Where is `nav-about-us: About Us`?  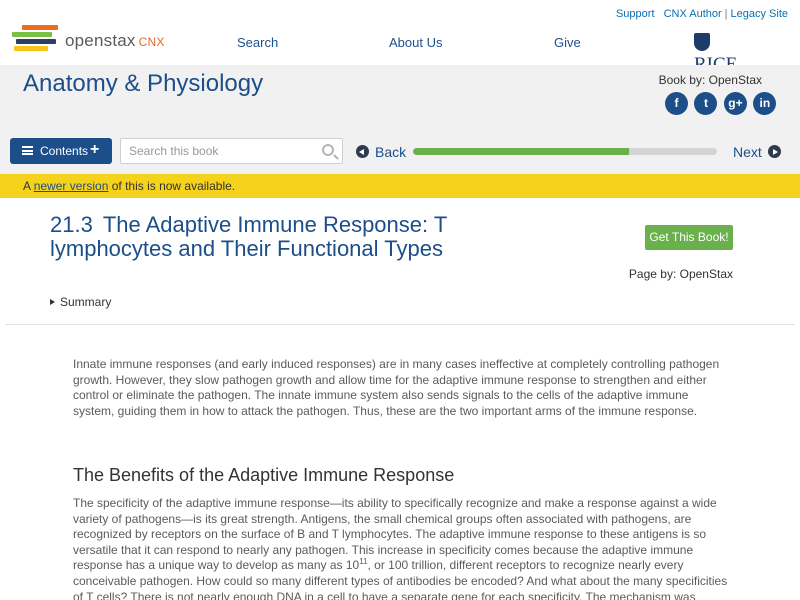 nav-about-us: About Us is located at coordinates (415, 42).